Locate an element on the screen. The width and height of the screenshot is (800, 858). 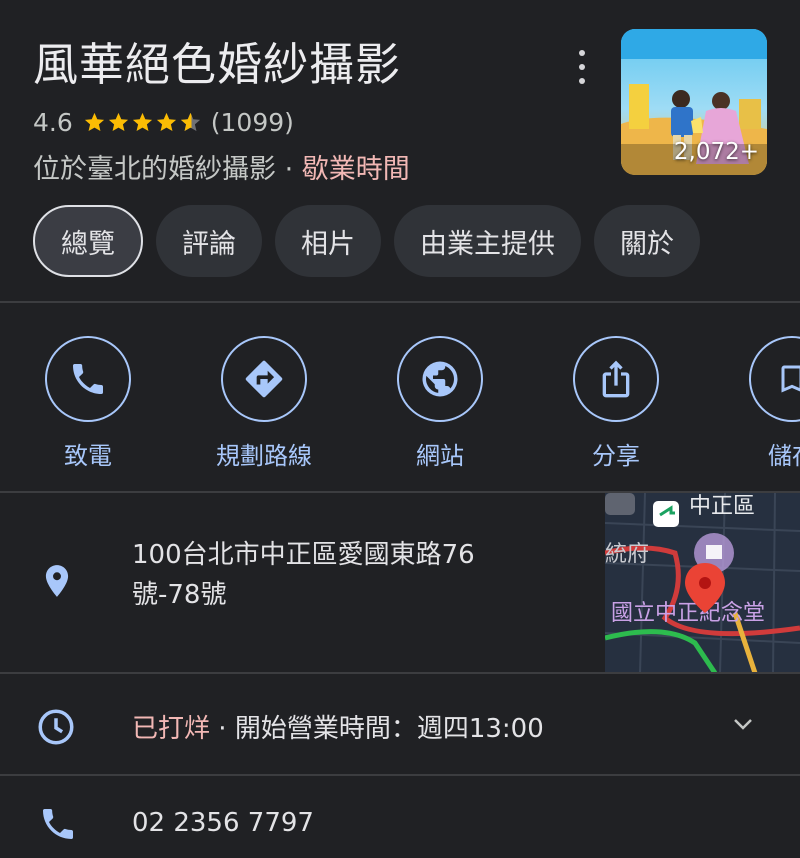
address-line-2: 號-78號 is located at coordinates (179, 595).